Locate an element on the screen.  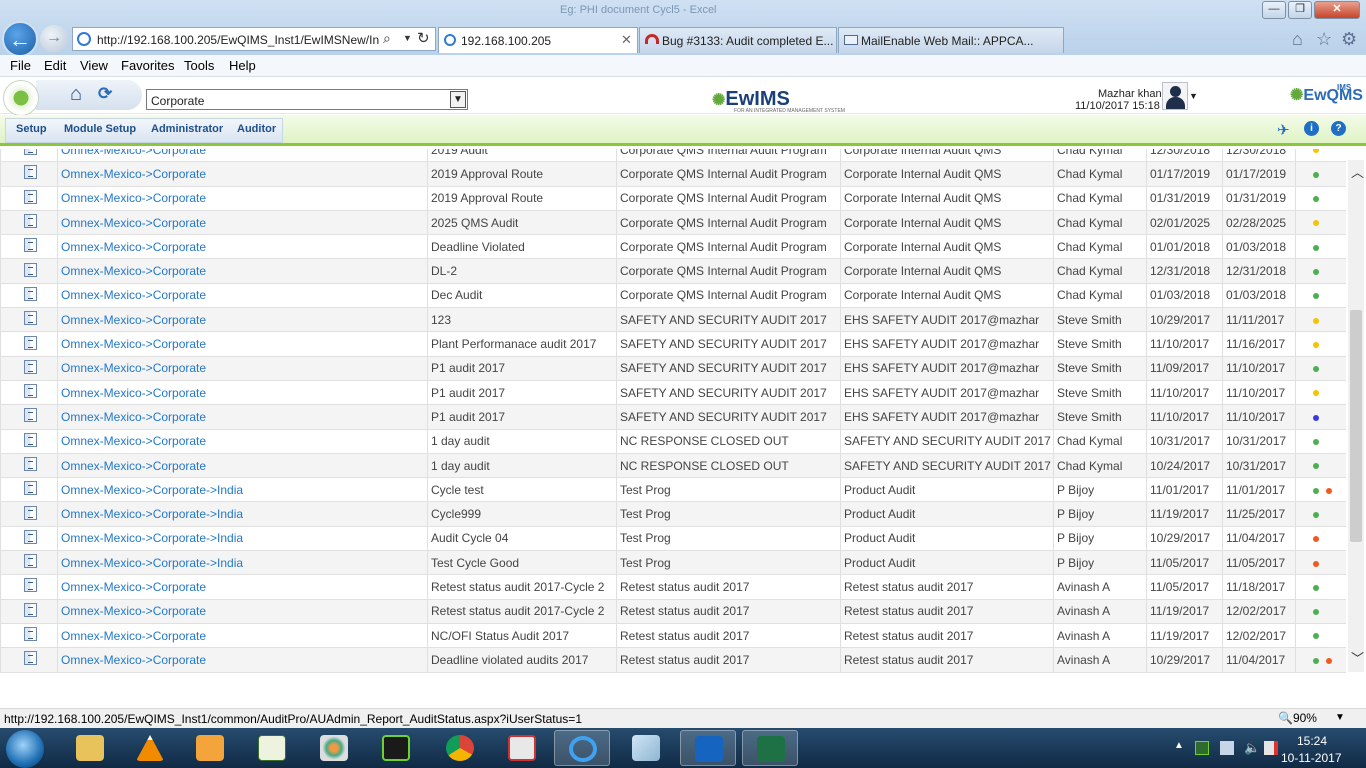
favorites-star-icon: ☆ is located at coordinates (1324, 39).